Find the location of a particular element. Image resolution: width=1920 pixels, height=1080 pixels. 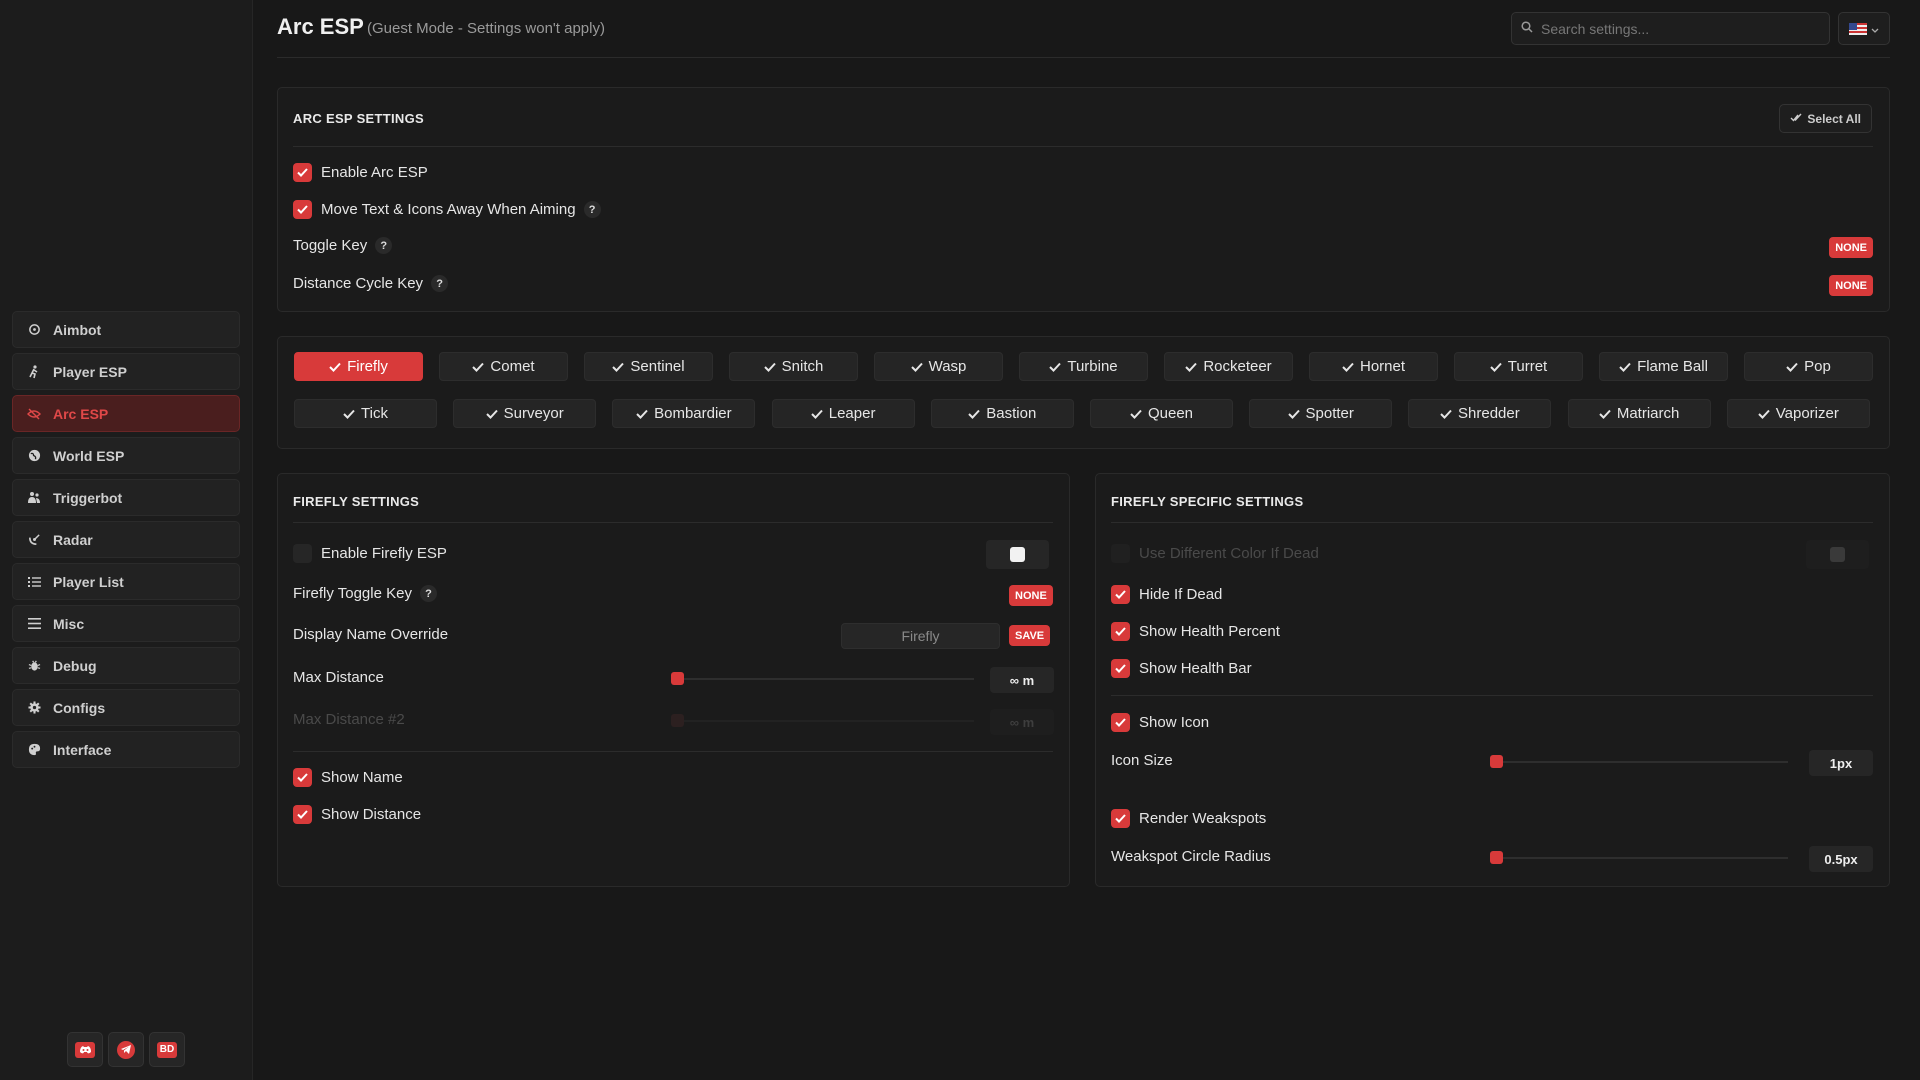

display-name-input is located at coordinates (920, 636).